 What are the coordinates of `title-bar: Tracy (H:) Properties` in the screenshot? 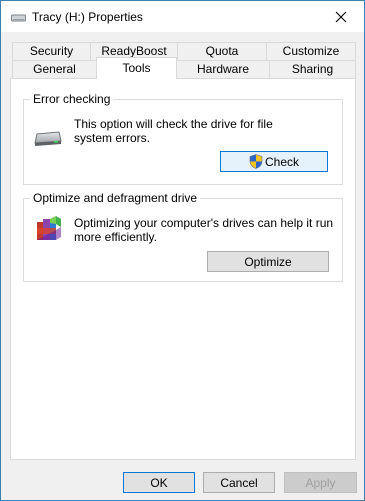 It's located at (182, 16).